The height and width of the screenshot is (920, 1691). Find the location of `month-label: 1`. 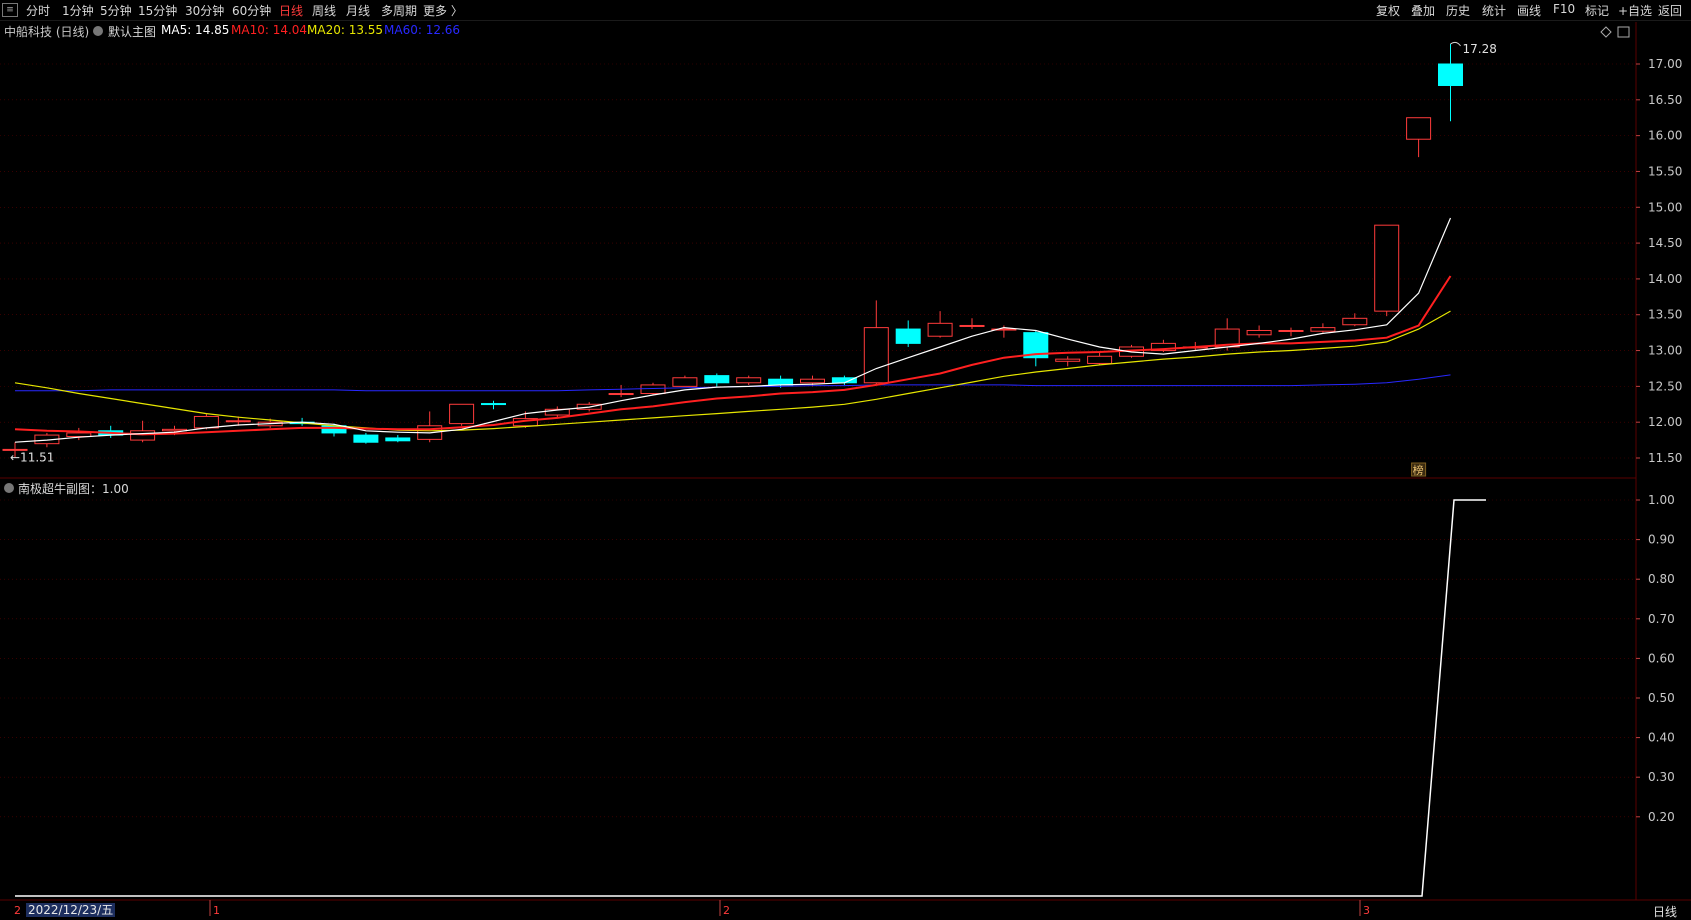

month-label: 1 is located at coordinates (216, 910).